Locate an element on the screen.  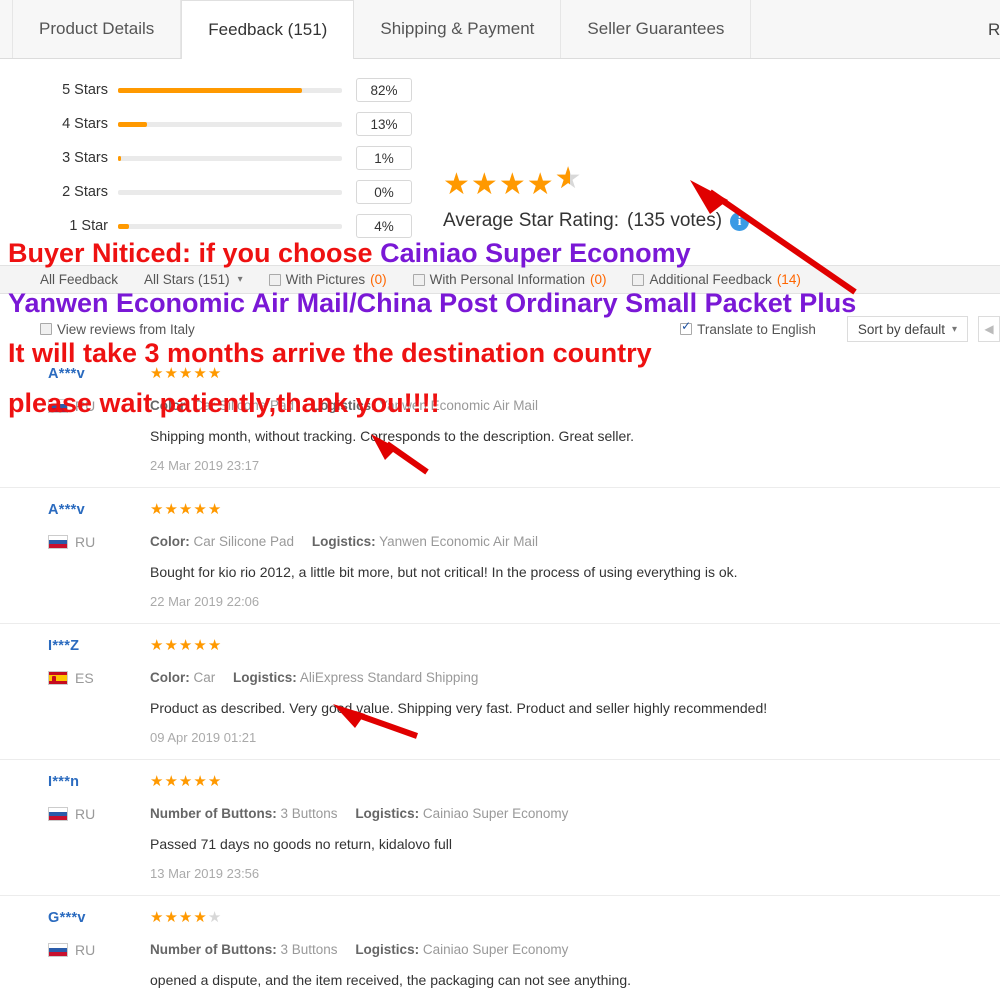
tab-shipping-payment: Shipping & Payment is located at coordinates (458, 29).